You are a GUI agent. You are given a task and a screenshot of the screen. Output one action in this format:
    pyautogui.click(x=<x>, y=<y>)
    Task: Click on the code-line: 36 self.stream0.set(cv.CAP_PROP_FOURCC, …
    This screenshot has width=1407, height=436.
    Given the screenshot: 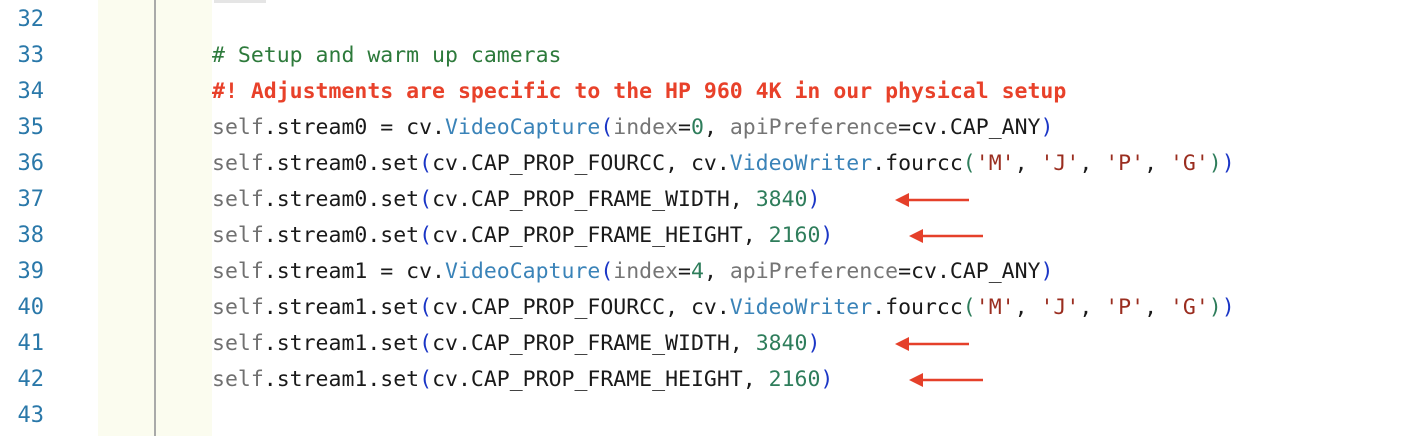 What is the action you would take?
    pyautogui.click(x=703, y=164)
    